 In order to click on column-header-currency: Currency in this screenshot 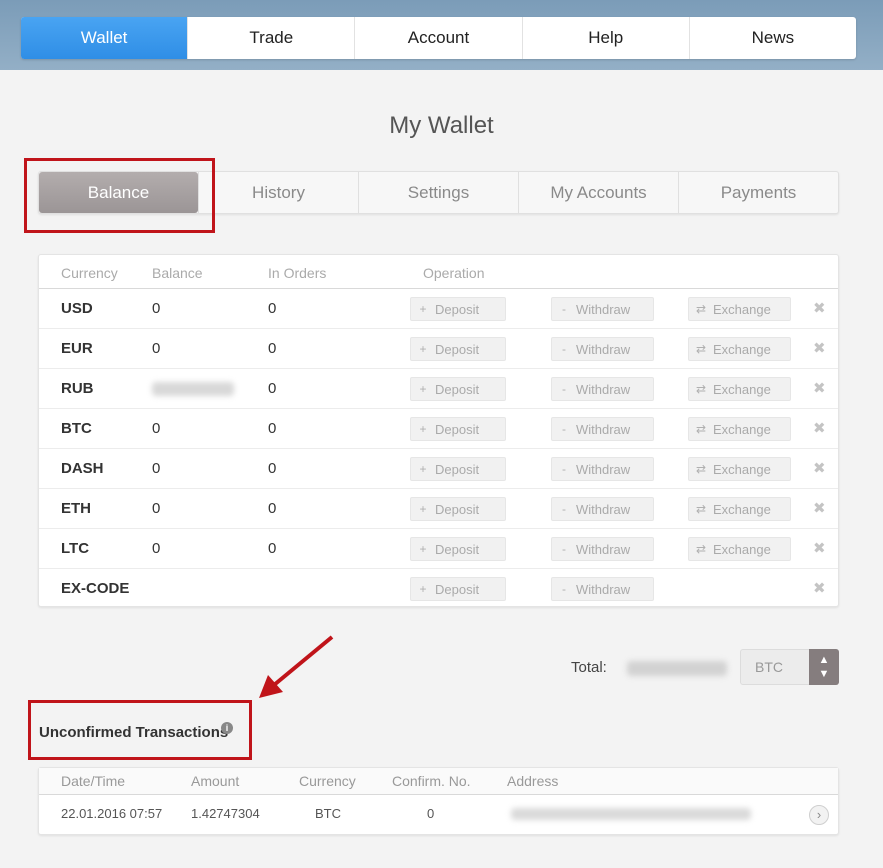, I will do `click(327, 781)`.